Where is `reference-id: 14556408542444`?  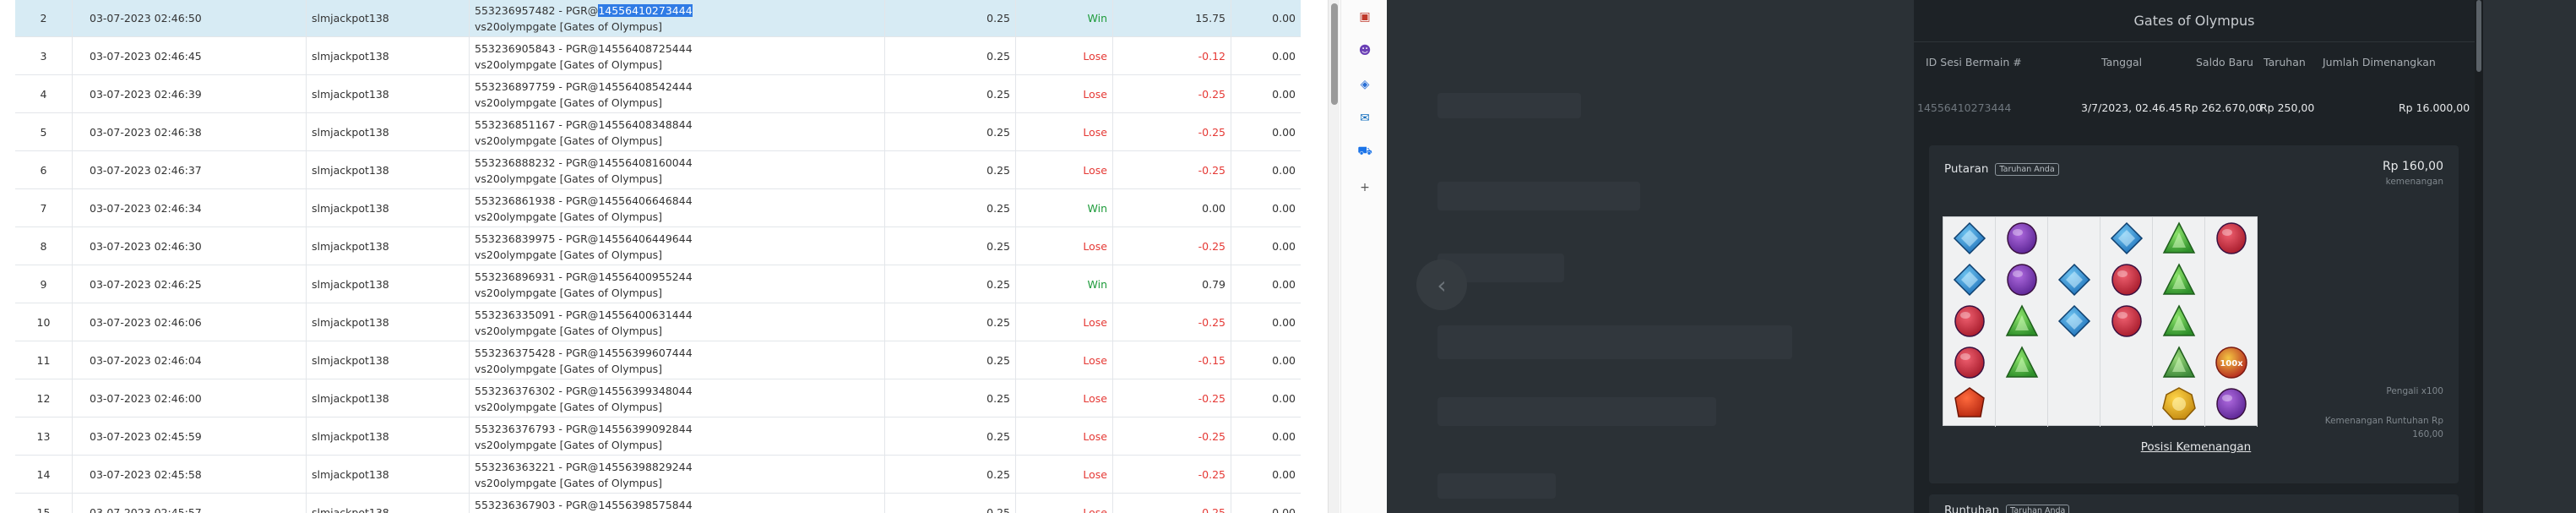
reference-id: 14556408542444 is located at coordinates (645, 86).